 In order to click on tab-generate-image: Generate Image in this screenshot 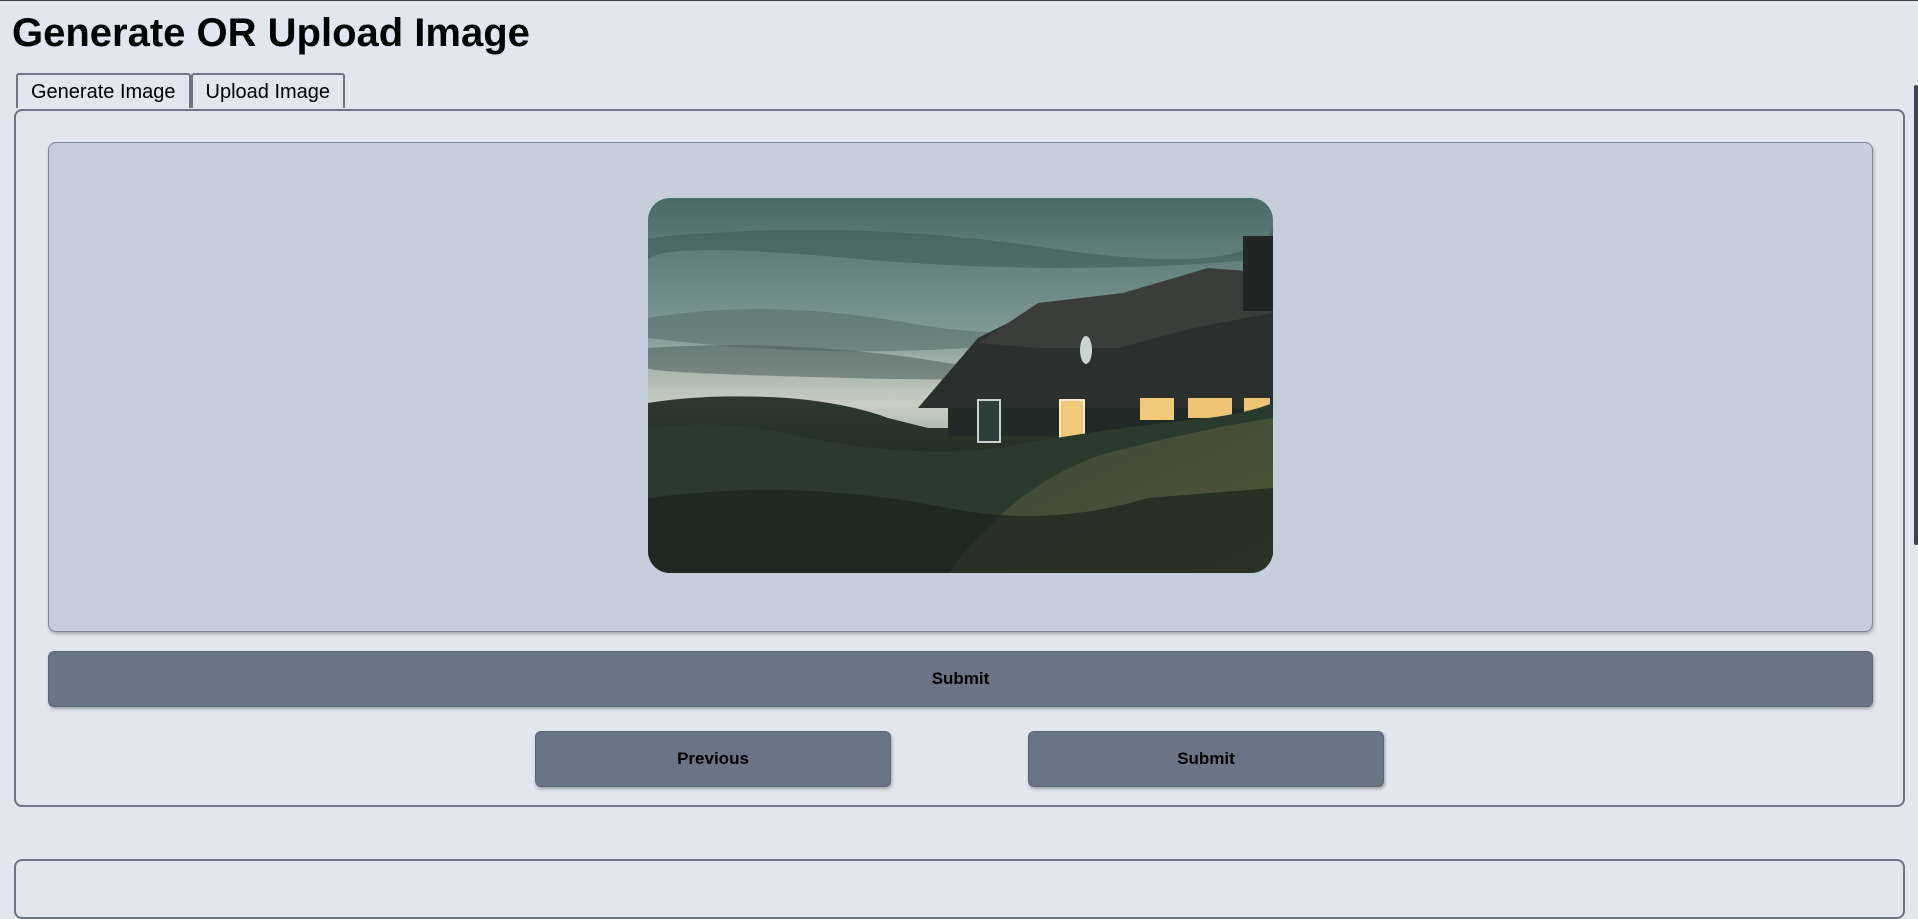, I will do `click(103, 90)`.